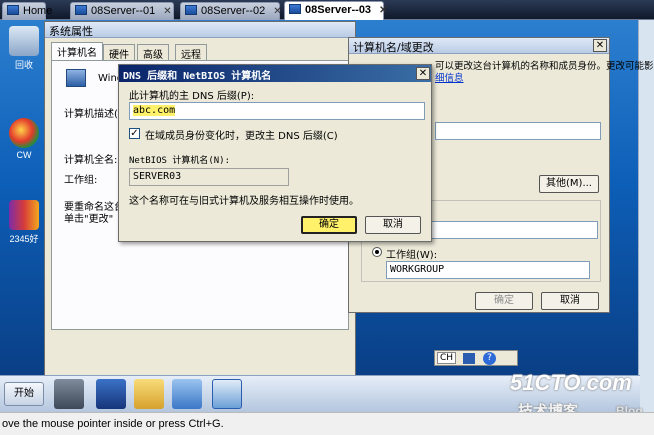 The image size is (654, 435). I want to click on watermark: 51CTO.com 技术博客 Blog, so click(576, 395).